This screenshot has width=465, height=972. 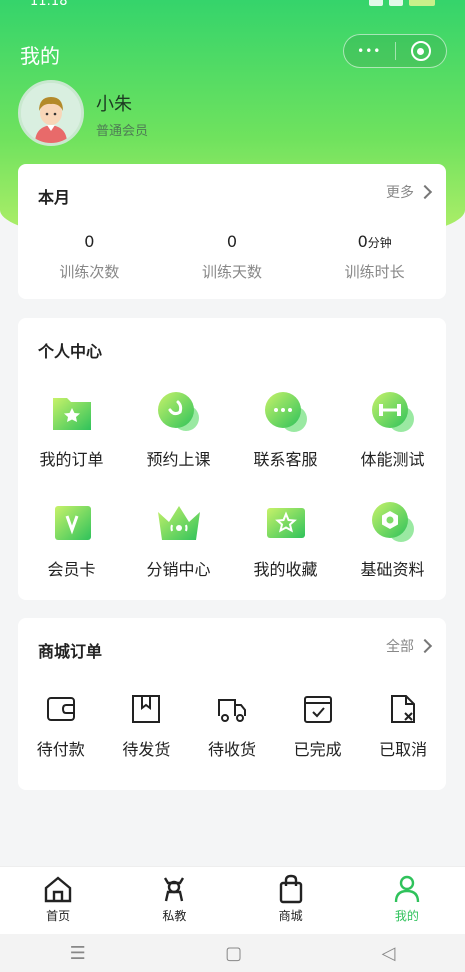 I want to click on person-icon, so click(x=407, y=889).